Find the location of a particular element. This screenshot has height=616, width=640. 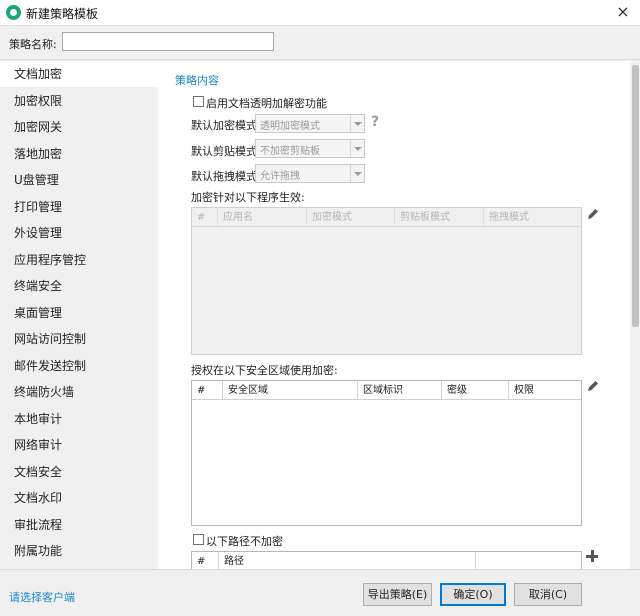

exclude-paths-label: 以下路径不加密 is located at coordinates (244, 541).